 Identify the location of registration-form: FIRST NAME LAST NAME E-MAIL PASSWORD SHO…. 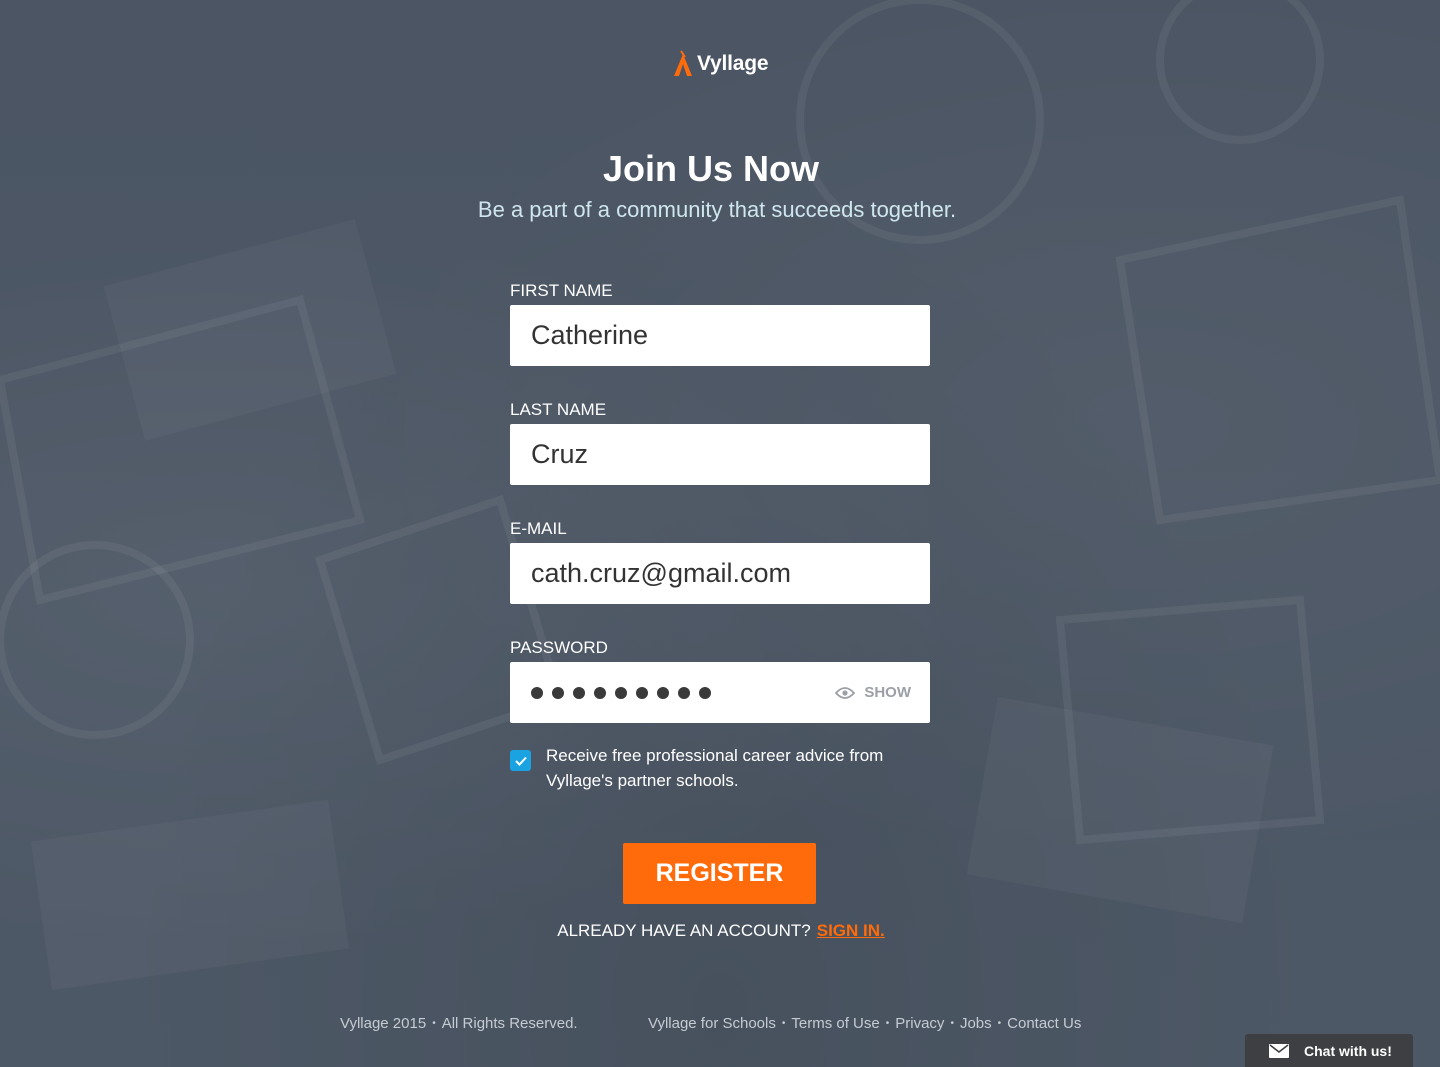
(720, 518).